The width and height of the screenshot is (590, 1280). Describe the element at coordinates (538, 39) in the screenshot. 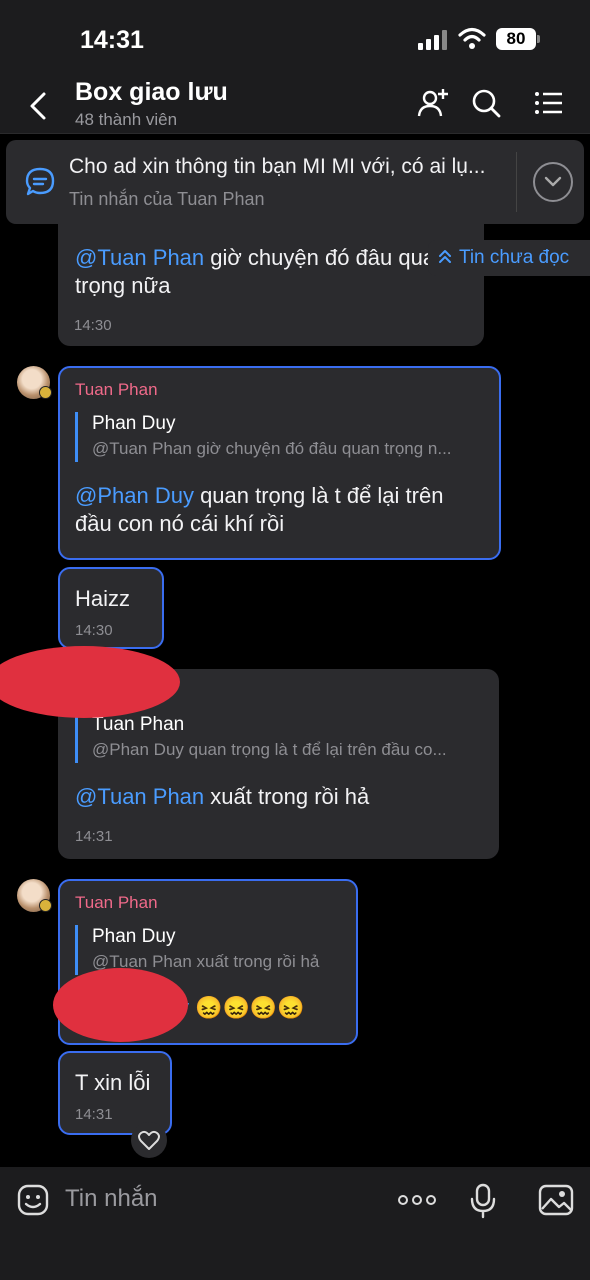

I see `battery-tip` at that location.